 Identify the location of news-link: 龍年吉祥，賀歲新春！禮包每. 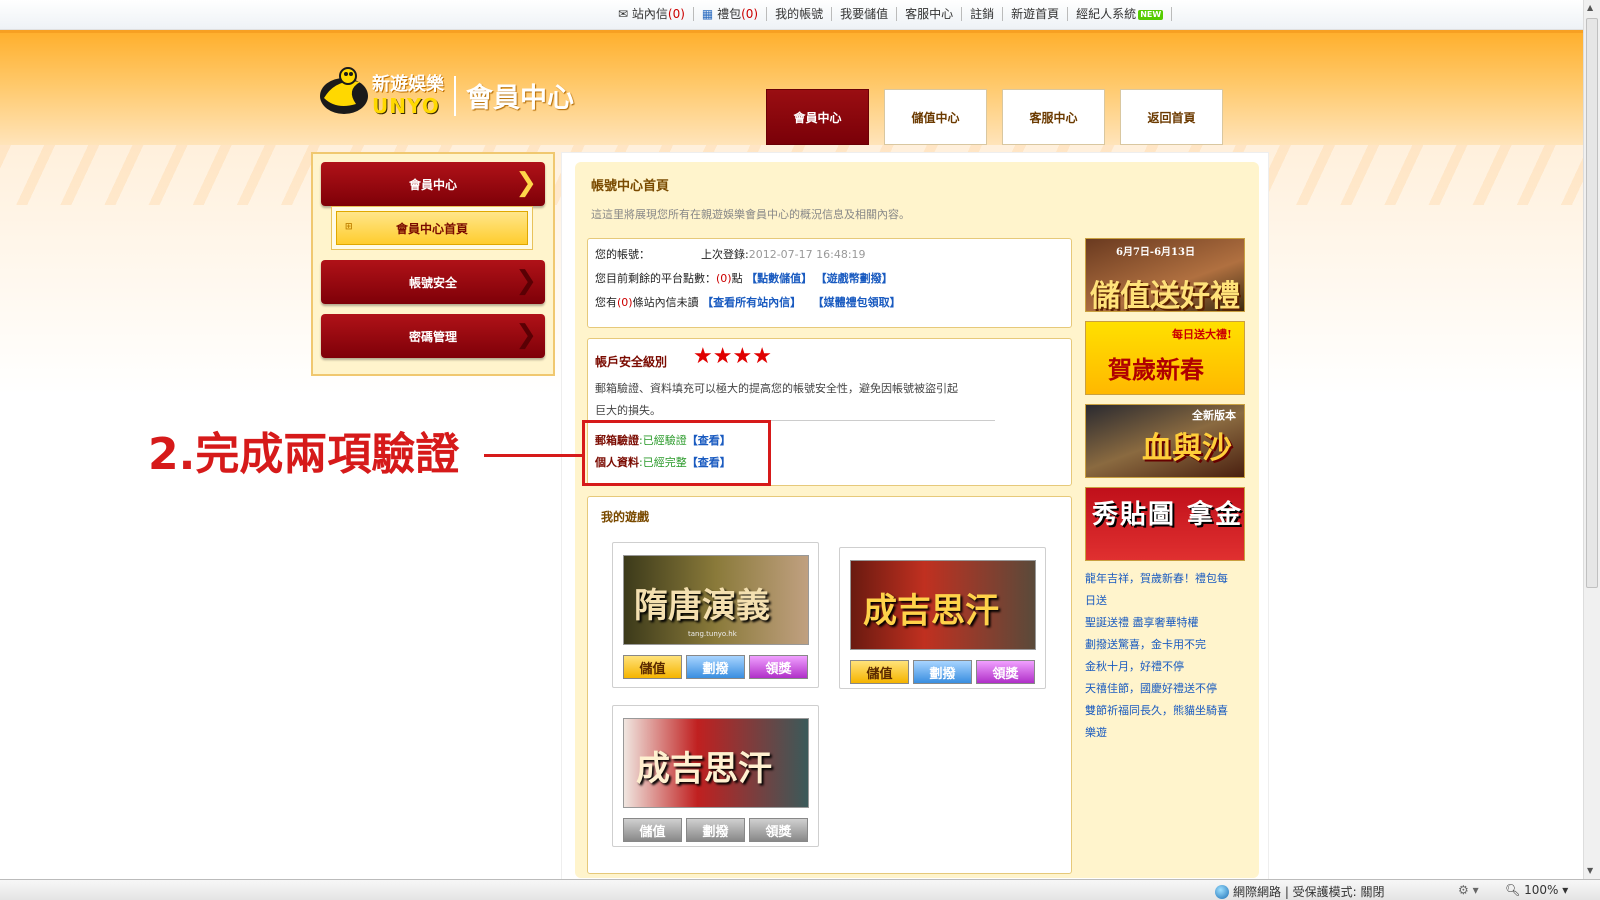
(1156, 578).